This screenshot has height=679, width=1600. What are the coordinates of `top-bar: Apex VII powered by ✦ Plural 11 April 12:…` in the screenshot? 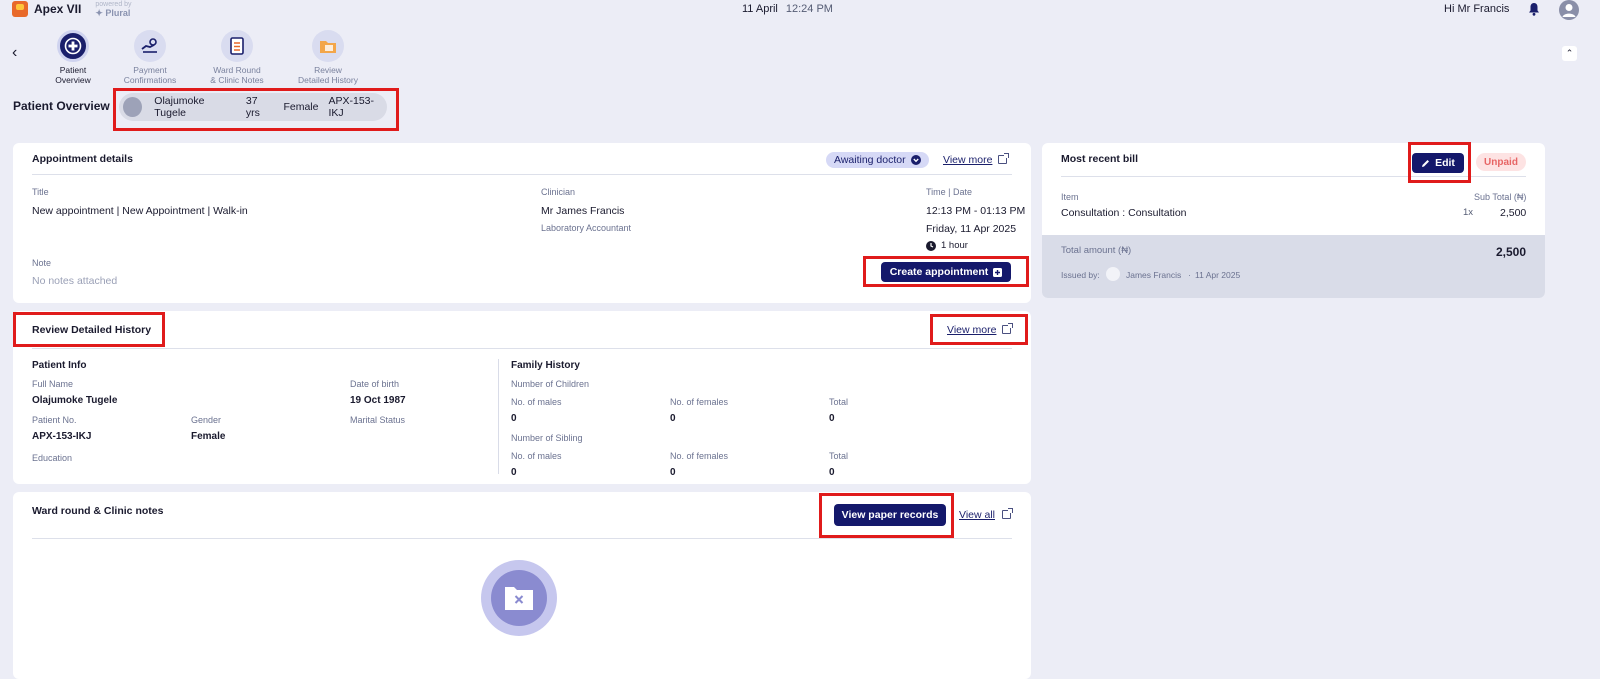 It's located at (800, 10).